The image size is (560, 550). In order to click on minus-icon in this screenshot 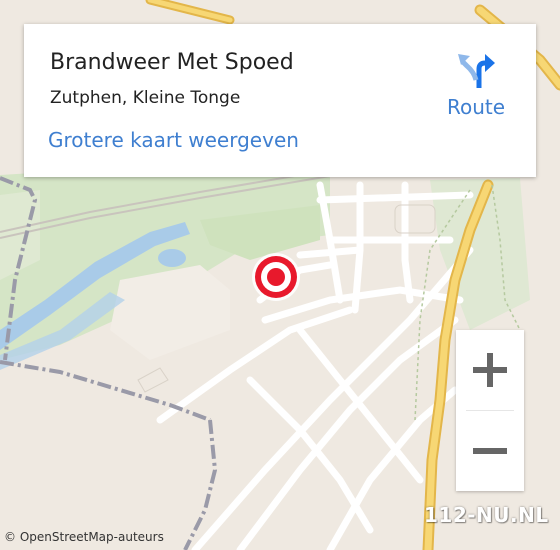, I will do `click(490, 451)`.